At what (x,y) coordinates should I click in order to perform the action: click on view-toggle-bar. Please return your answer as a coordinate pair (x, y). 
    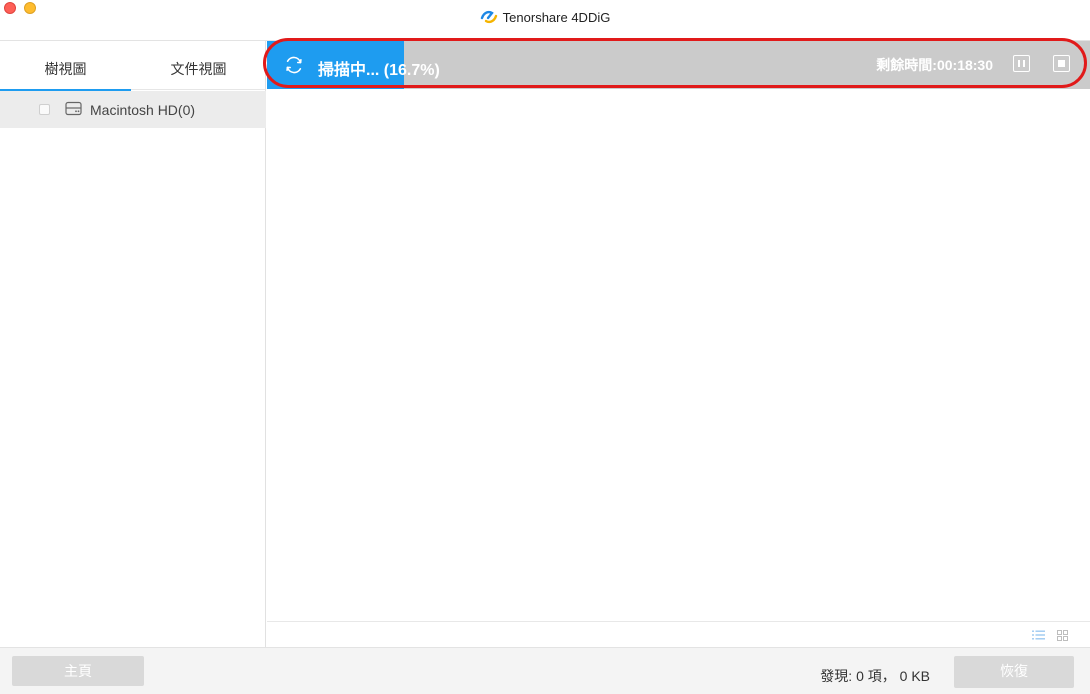
    Looking at the image, I should click on (678, 634).